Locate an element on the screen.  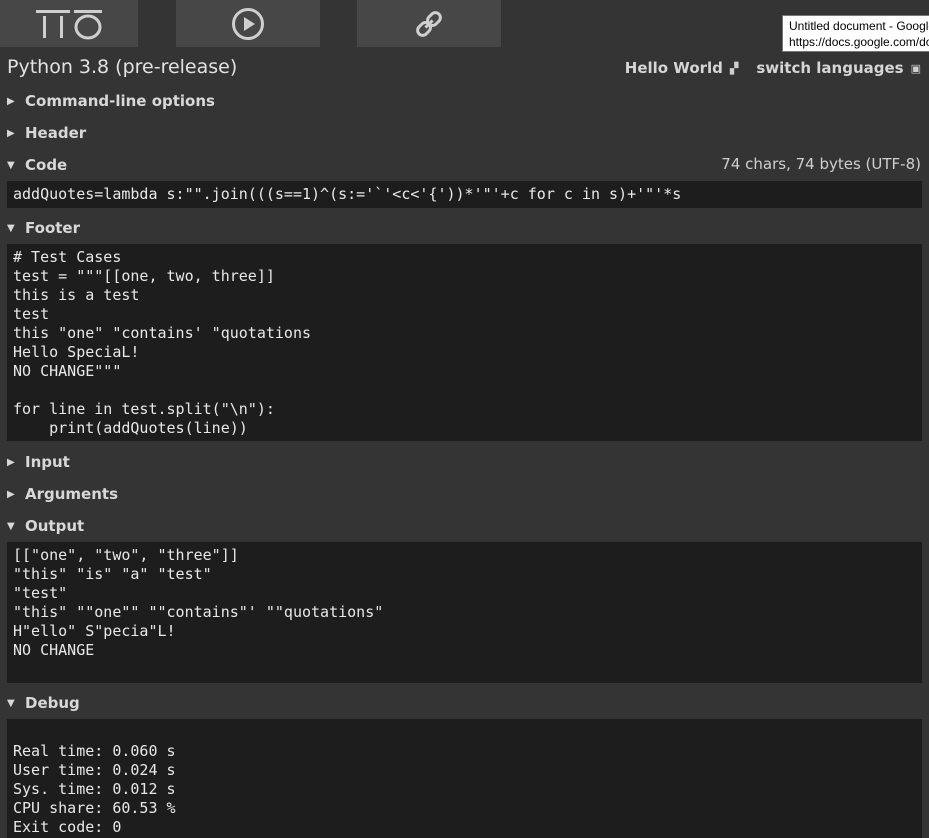
play-icon is located at coordinates (248, 23).